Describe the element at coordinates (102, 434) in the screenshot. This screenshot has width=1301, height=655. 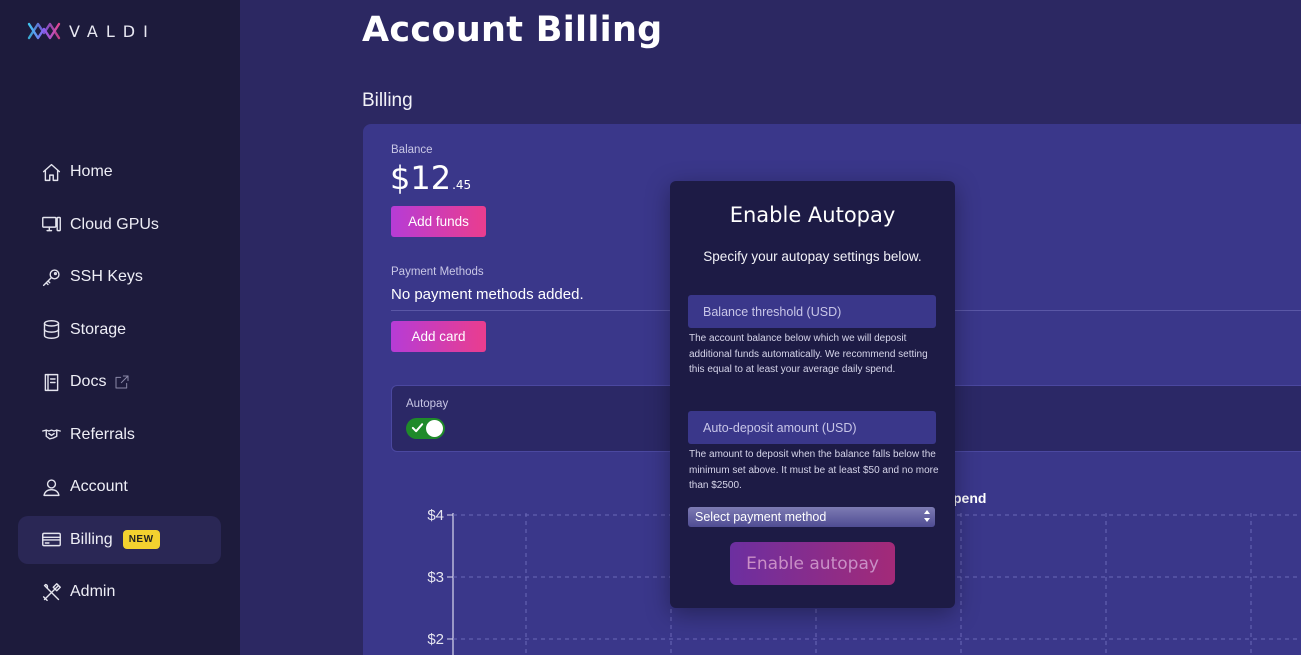
I see `sidebar-item-label: Referrals` at that location.